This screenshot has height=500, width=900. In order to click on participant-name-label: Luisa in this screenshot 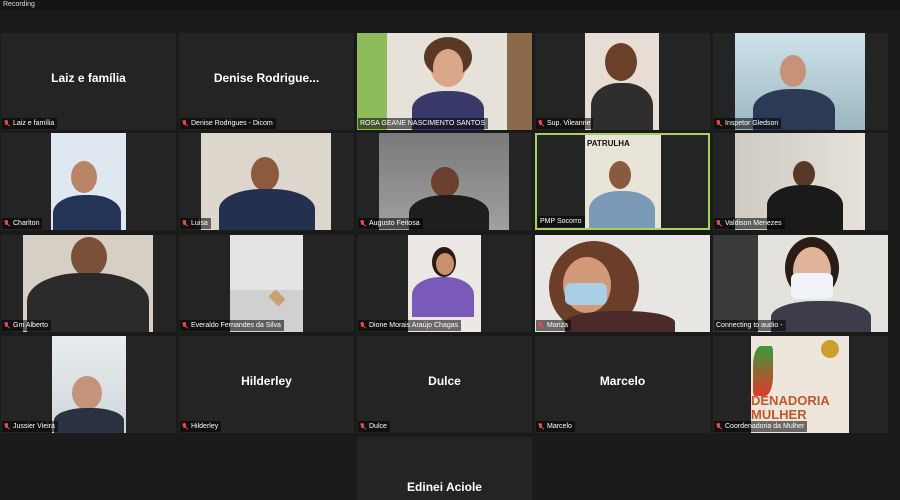, I will do `click(195, 223)`.